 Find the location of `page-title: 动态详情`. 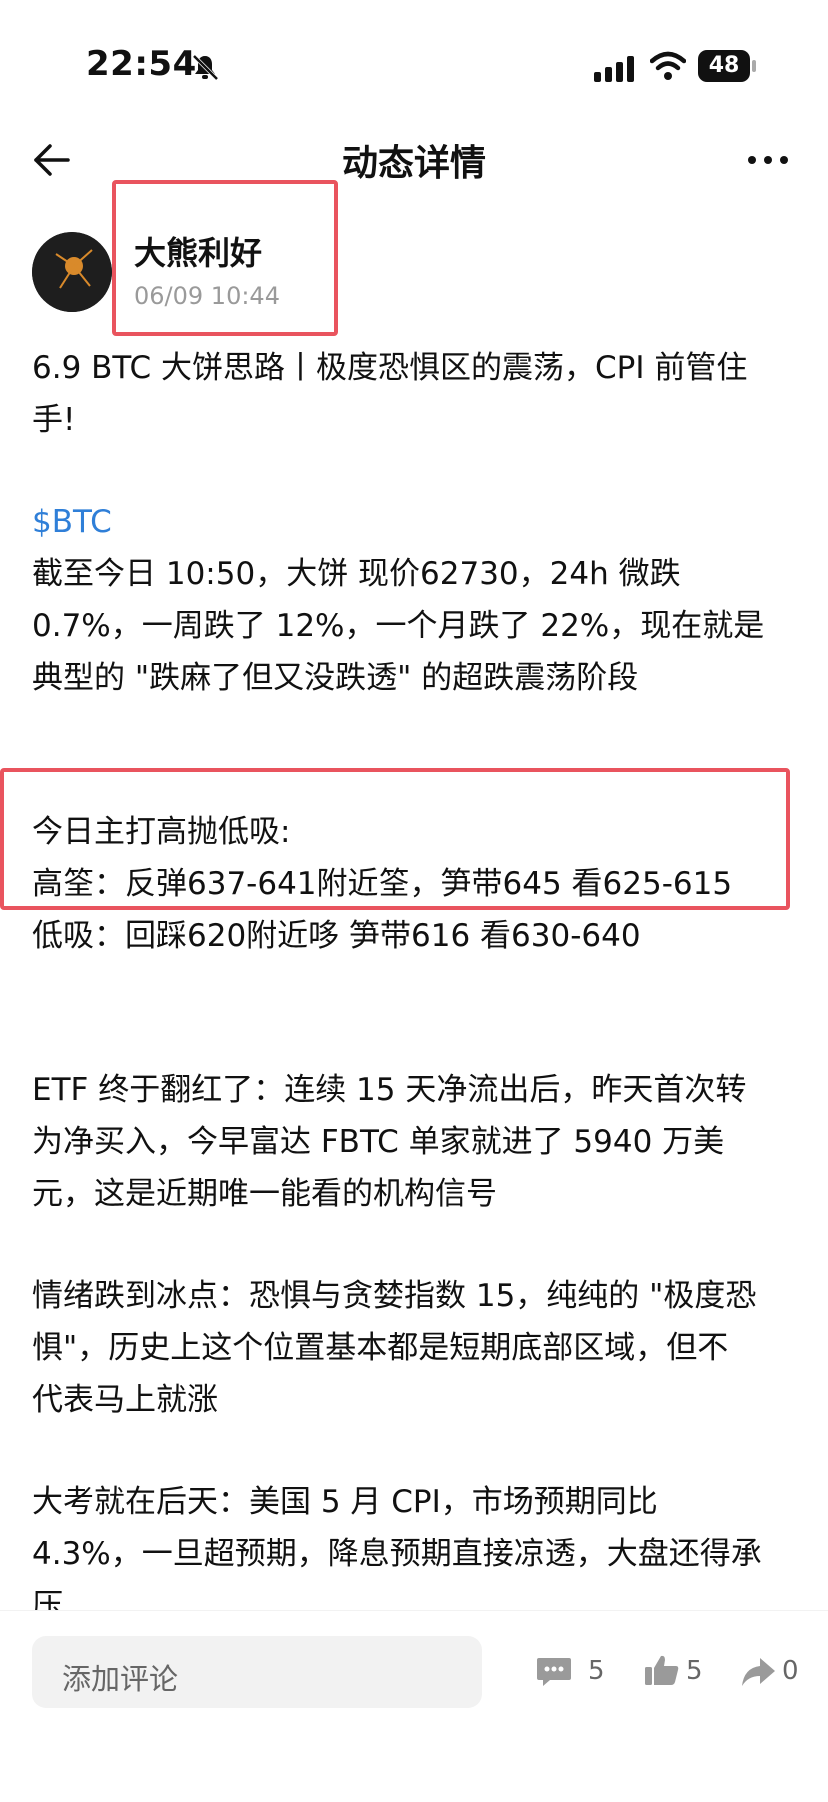

page-title: 动态详情 is located at coordinates (413, 163).